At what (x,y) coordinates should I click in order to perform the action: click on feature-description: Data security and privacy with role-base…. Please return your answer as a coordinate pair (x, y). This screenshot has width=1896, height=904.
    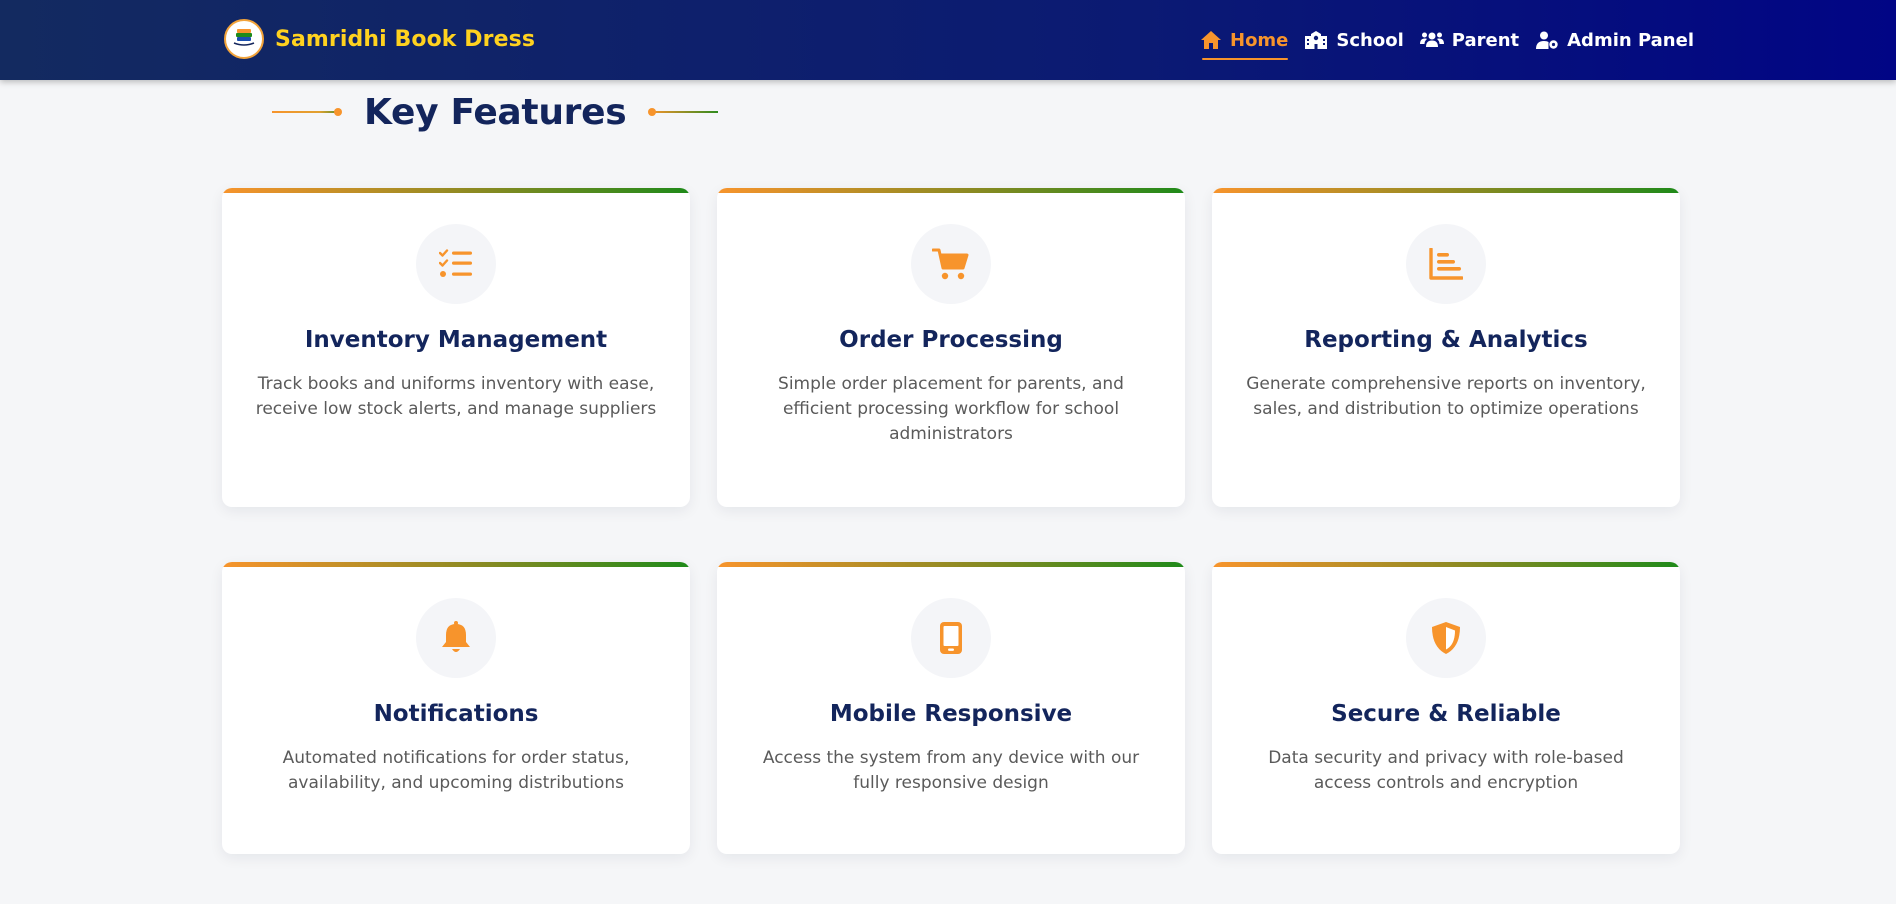
    Looking at the image, I should click on (1446, 770).